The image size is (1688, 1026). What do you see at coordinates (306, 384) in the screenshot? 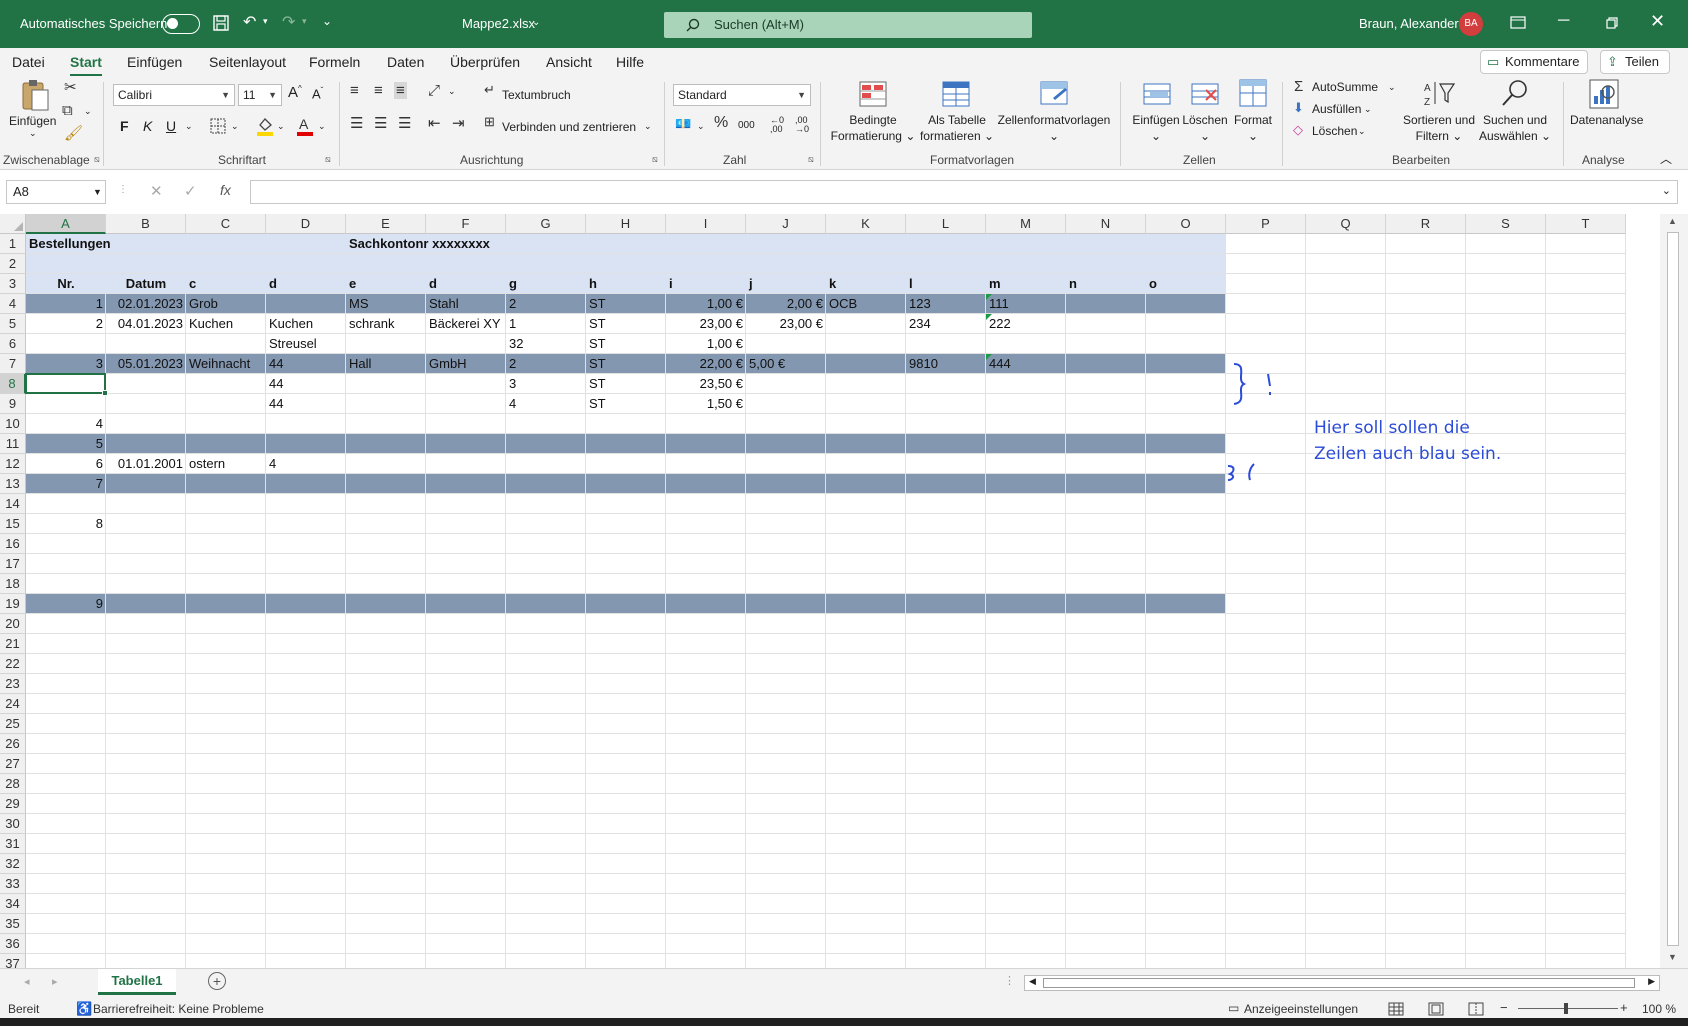
I see `cell-D8: 44` at bounding box center [306, 384].